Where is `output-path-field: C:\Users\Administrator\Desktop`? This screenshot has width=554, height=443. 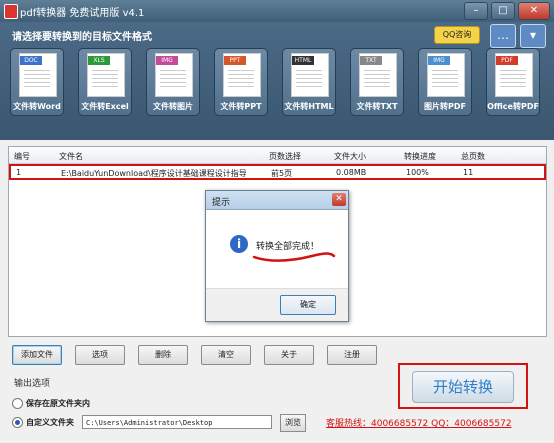 output-path-field: C:\Users\Administrator\Desktop is located at coordinates (177, 422).